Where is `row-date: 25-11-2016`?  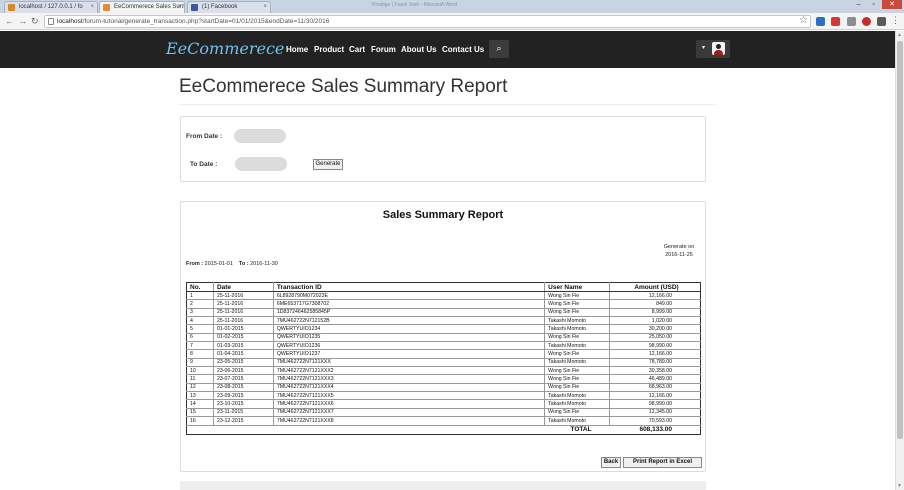 row-date: 25-11-2016 is located at coordinates (243, 313).